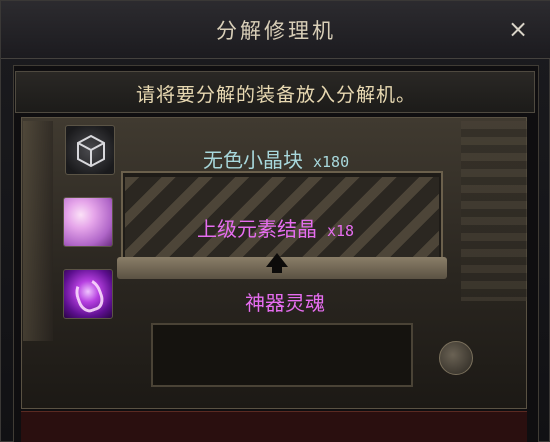  I want to click on instruction-bar: 请将要分解的装备放入分解机。, so click(275, 92).